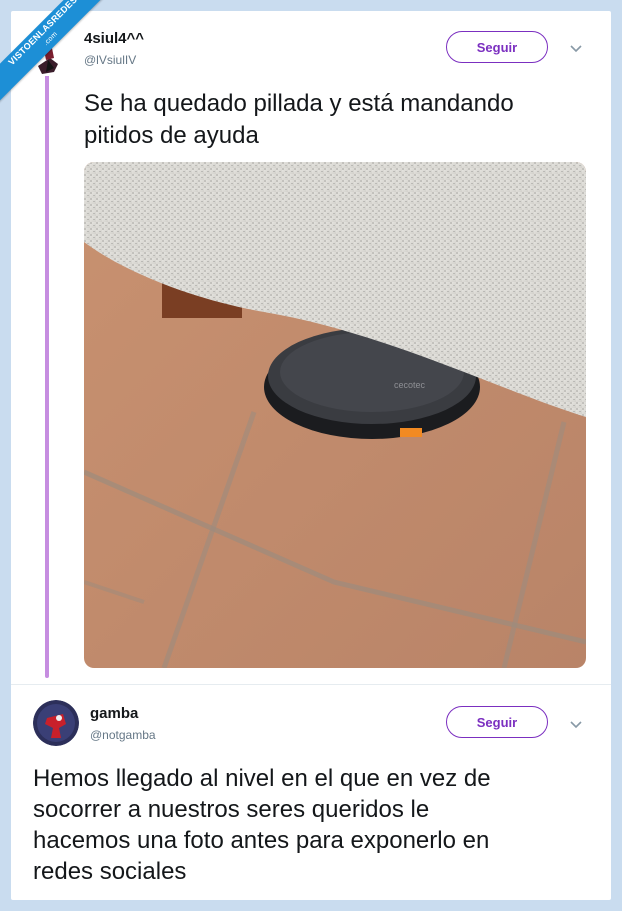 The height and width of the screenshot is (911, 622). Describe the element at coordinates (114, 38) in the screenshot. I see `author-name: 4siul4^^` at that location.